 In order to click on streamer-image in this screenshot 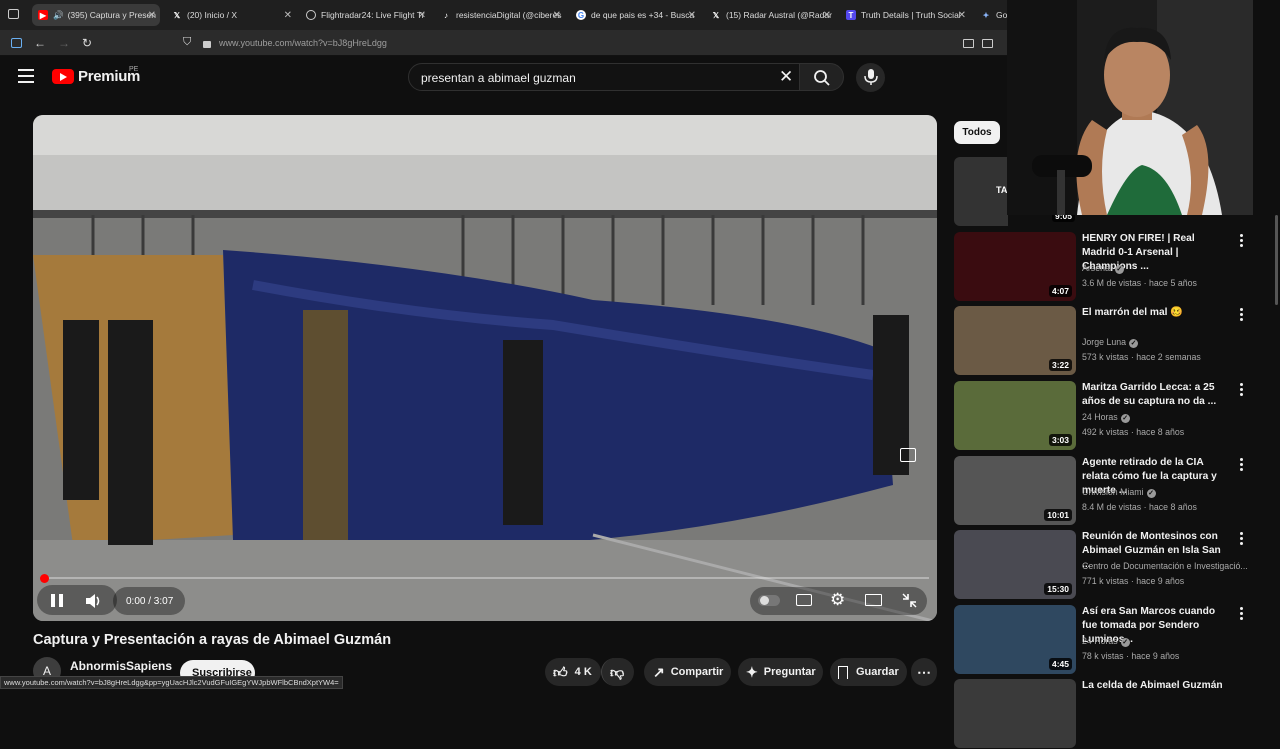, I will do `click(1130, 107)`.